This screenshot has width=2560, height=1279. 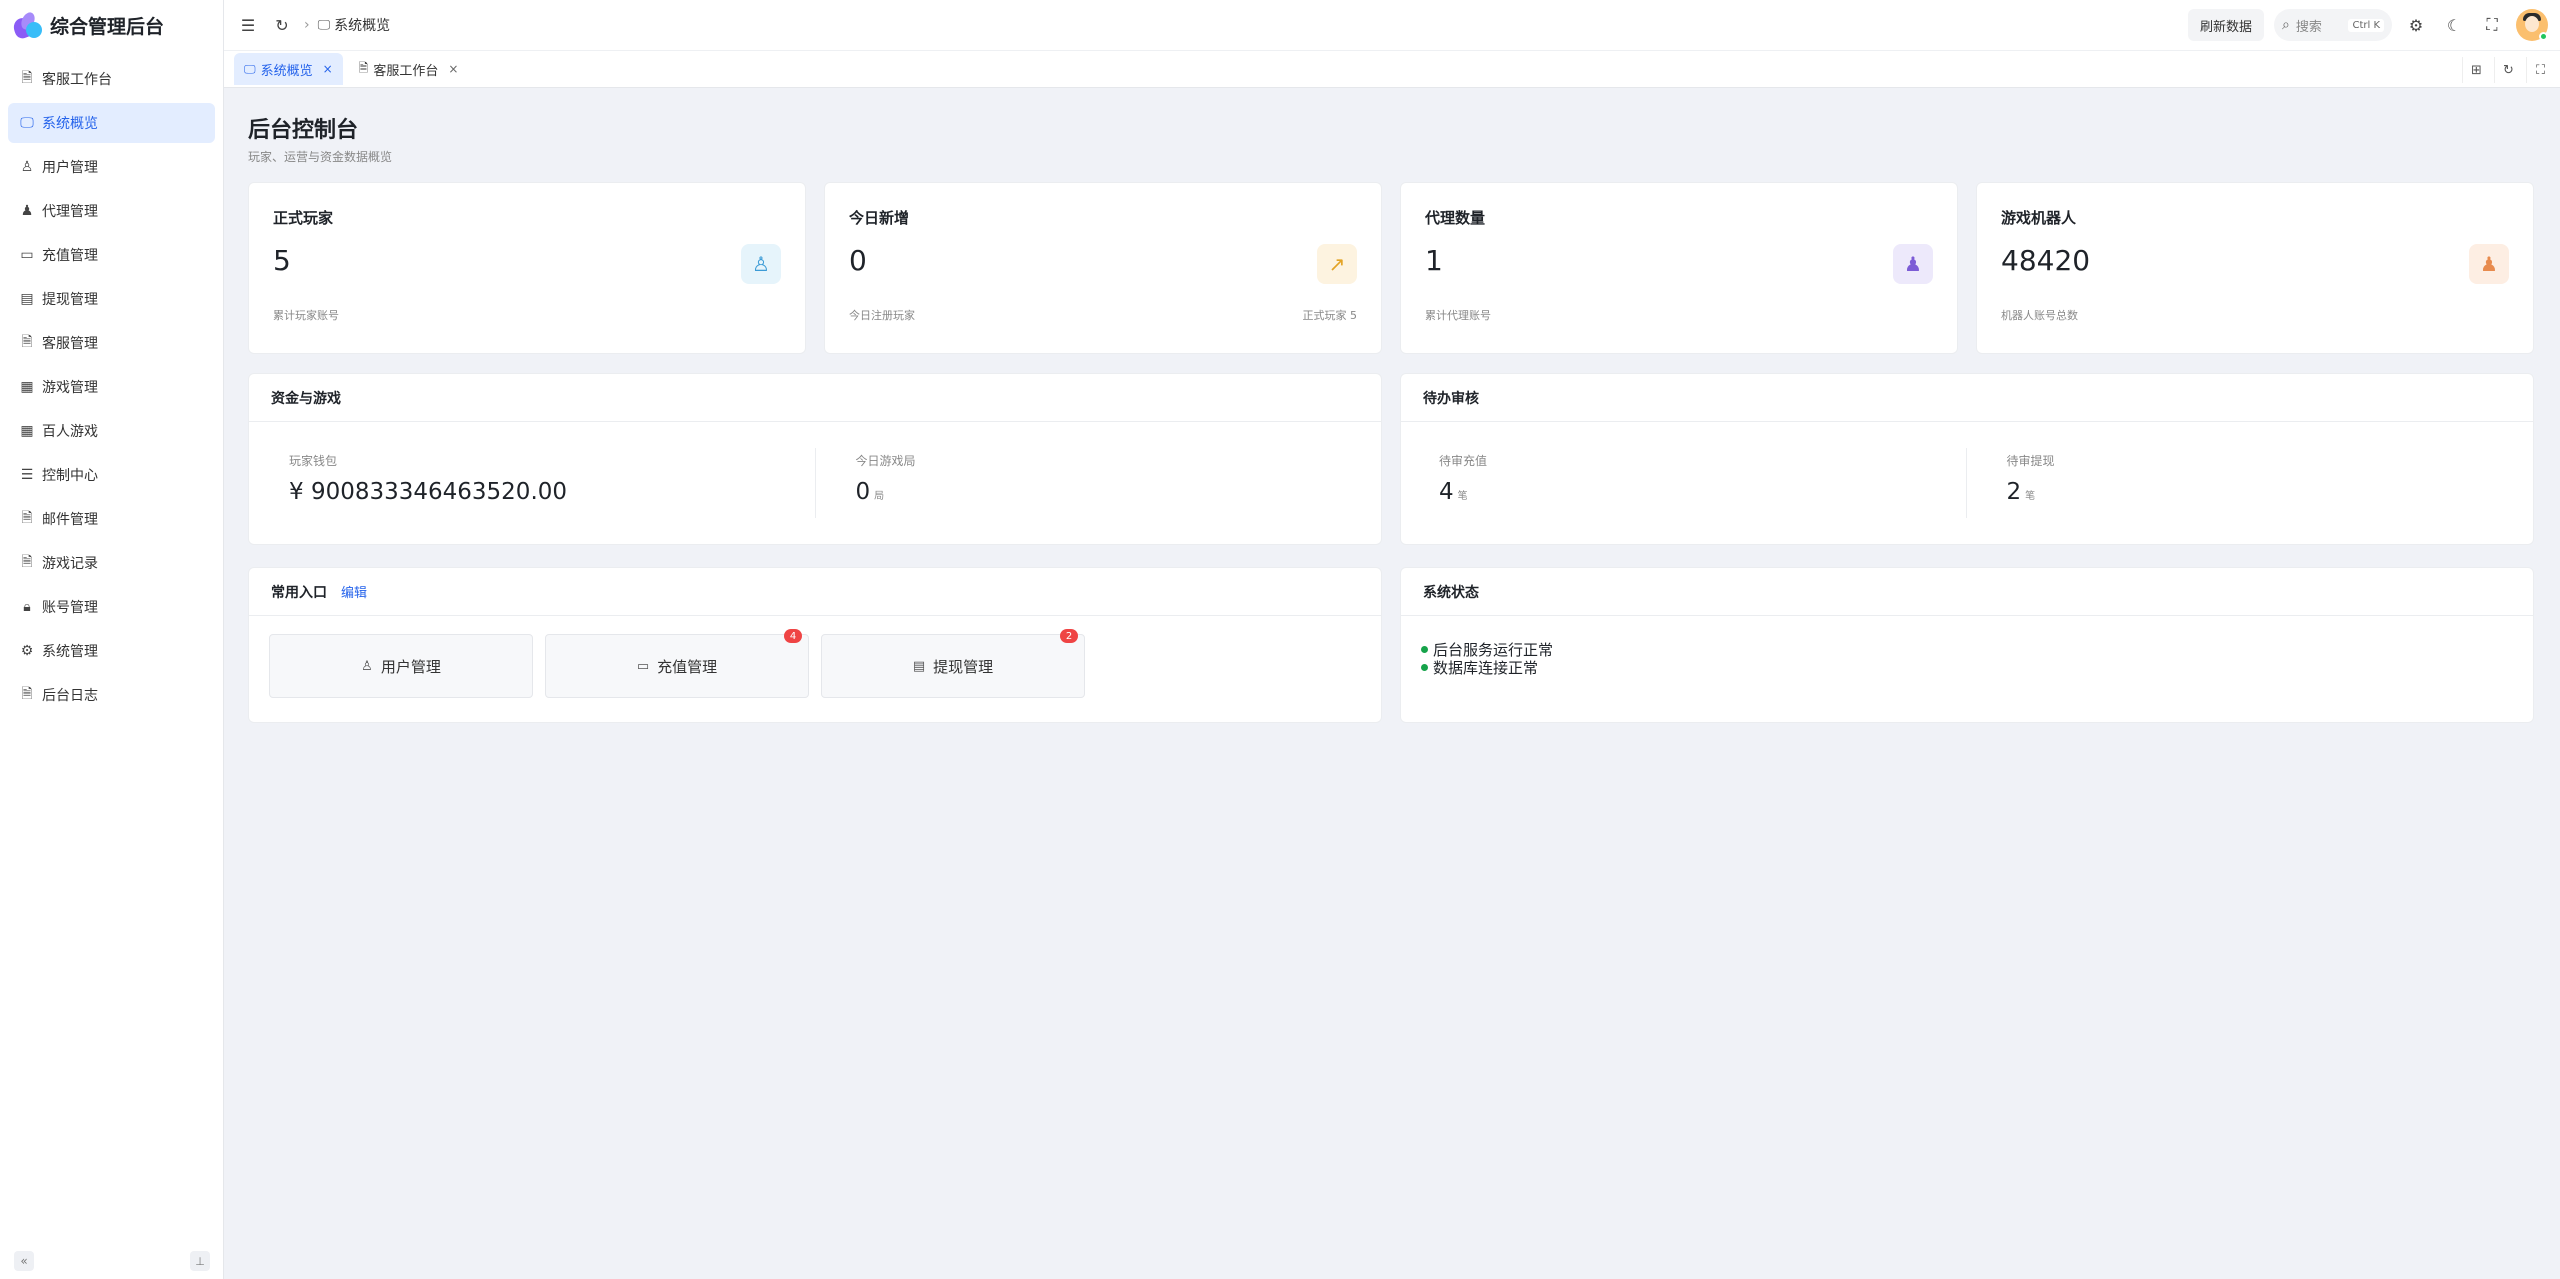 I want to click on sidebar-item-label: 游戏管理, so click(x=70, y=388).